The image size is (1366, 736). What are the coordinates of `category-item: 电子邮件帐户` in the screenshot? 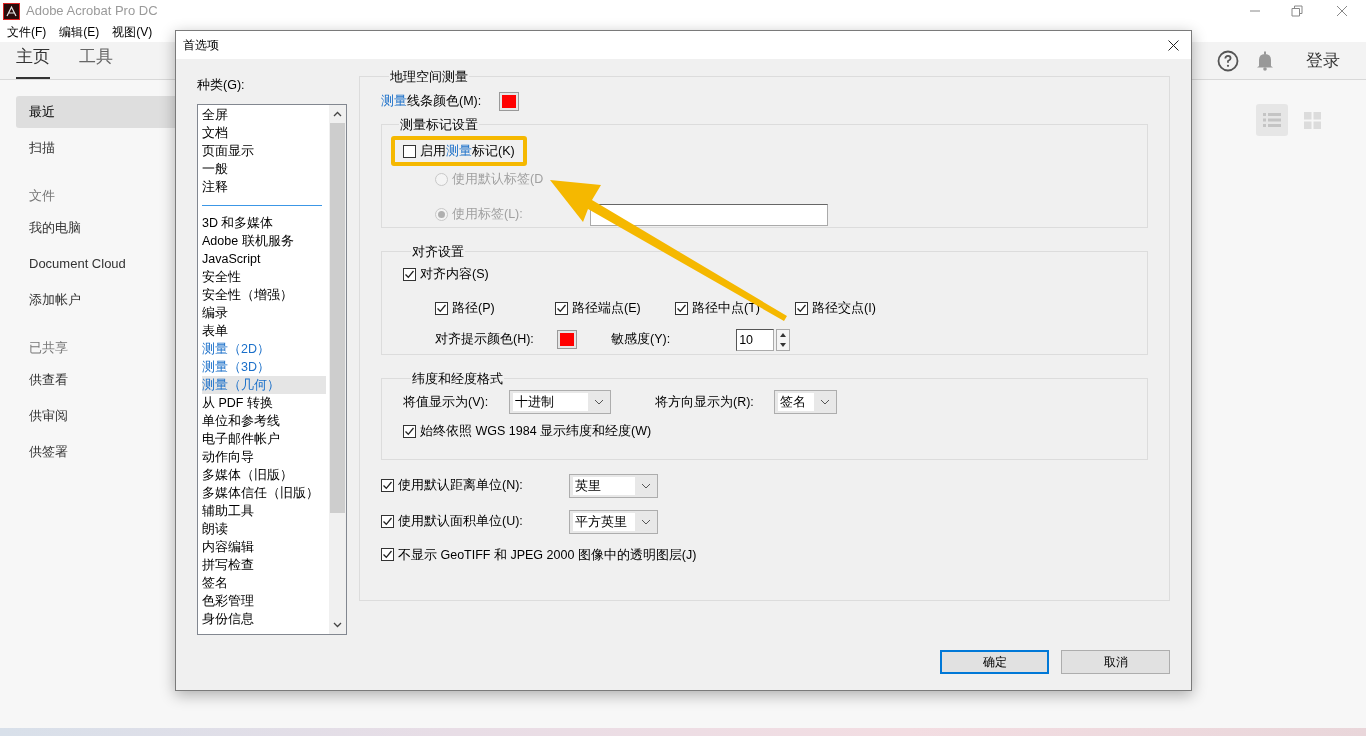 It's located at (264, 439).